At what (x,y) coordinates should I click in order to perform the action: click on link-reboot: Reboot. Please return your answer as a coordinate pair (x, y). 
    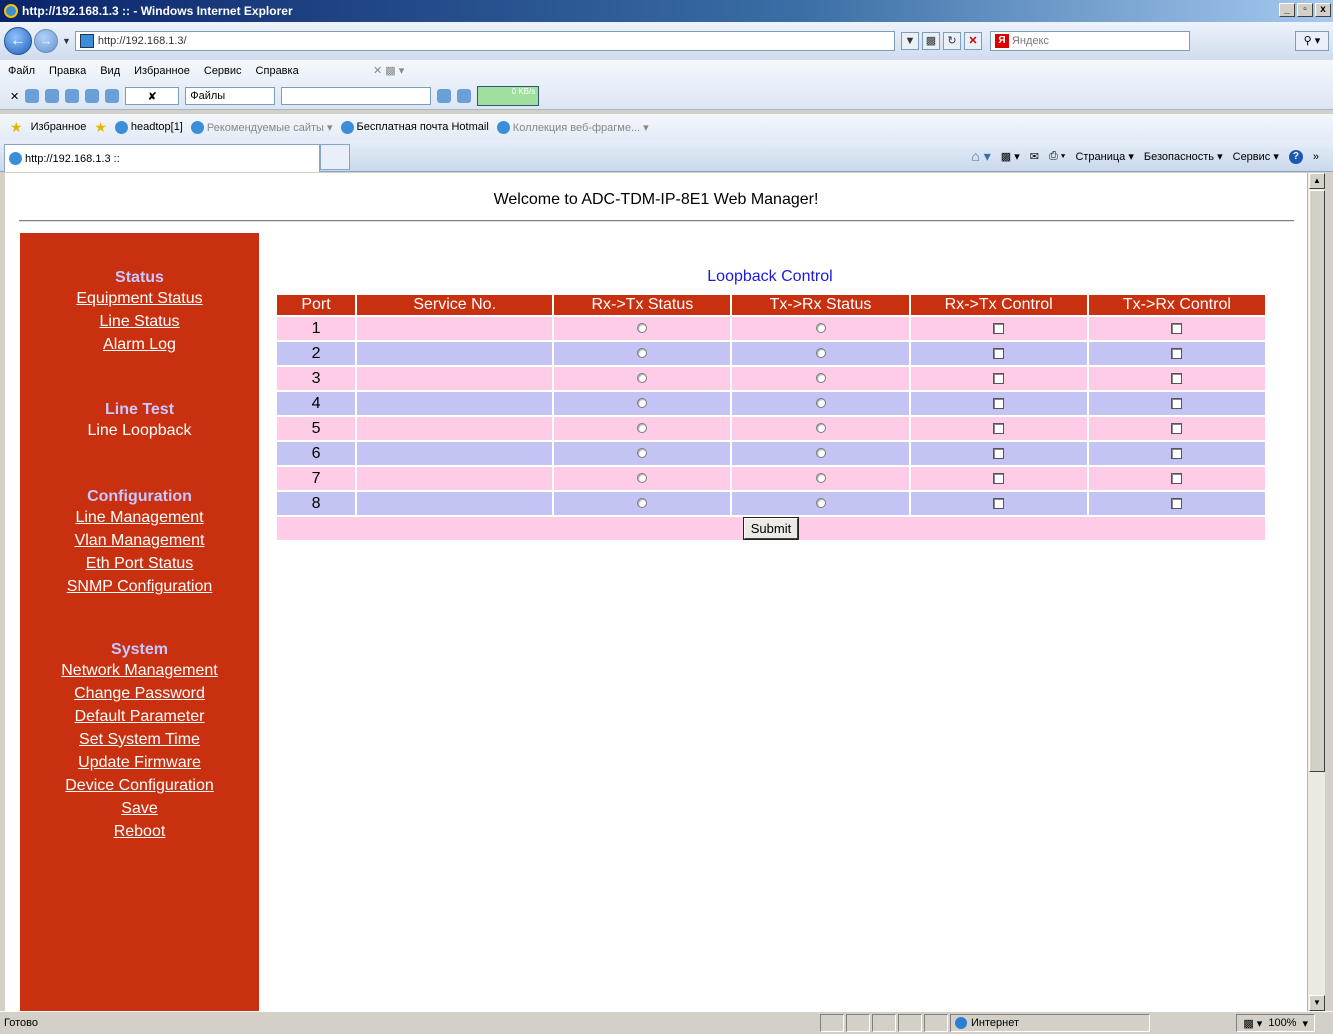
    Looking at the image, I should click on (139, 831).